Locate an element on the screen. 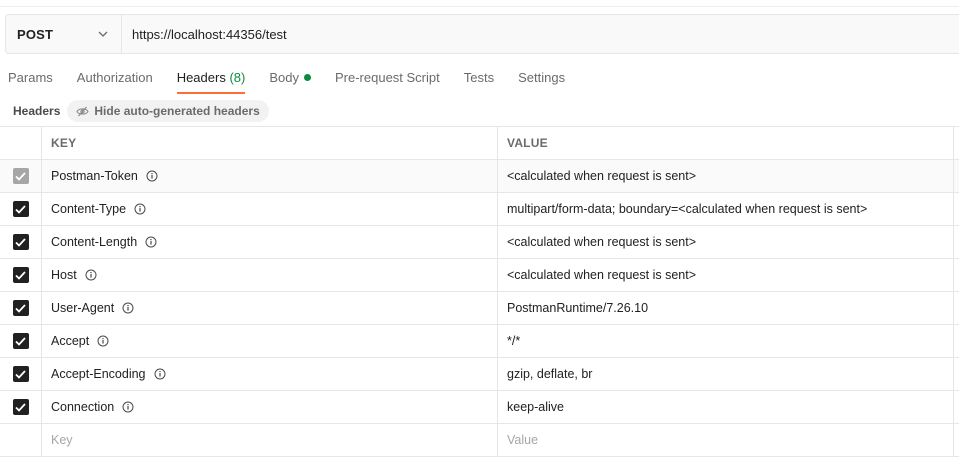 This screenshot has width=959, height=461. tab-label: Params is located at coordinates (30, 77).